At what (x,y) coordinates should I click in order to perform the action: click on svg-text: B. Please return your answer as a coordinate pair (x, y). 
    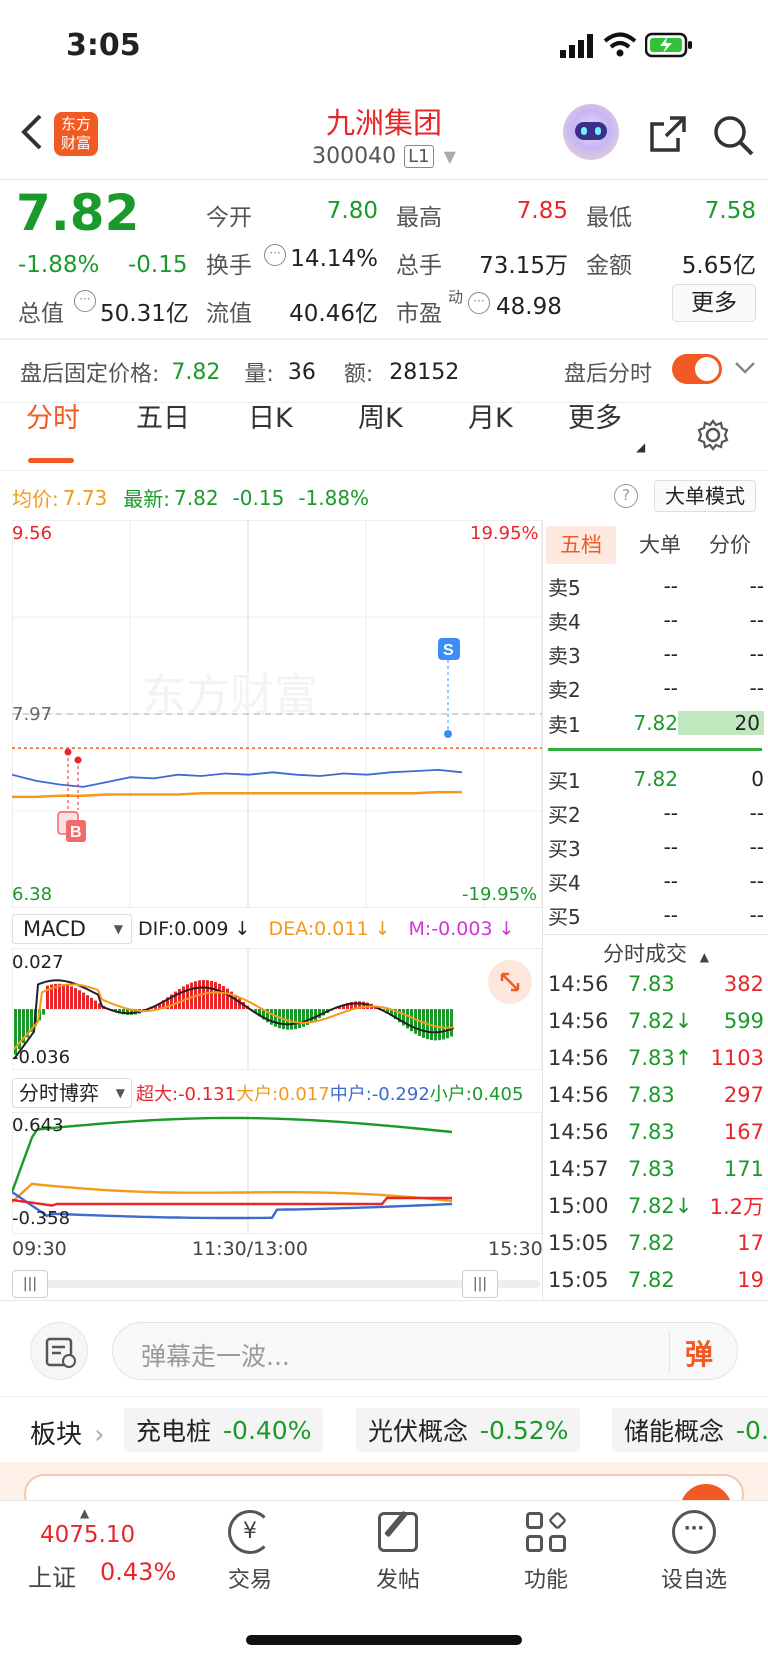
    Looking at the image, I should click on (76, 832).